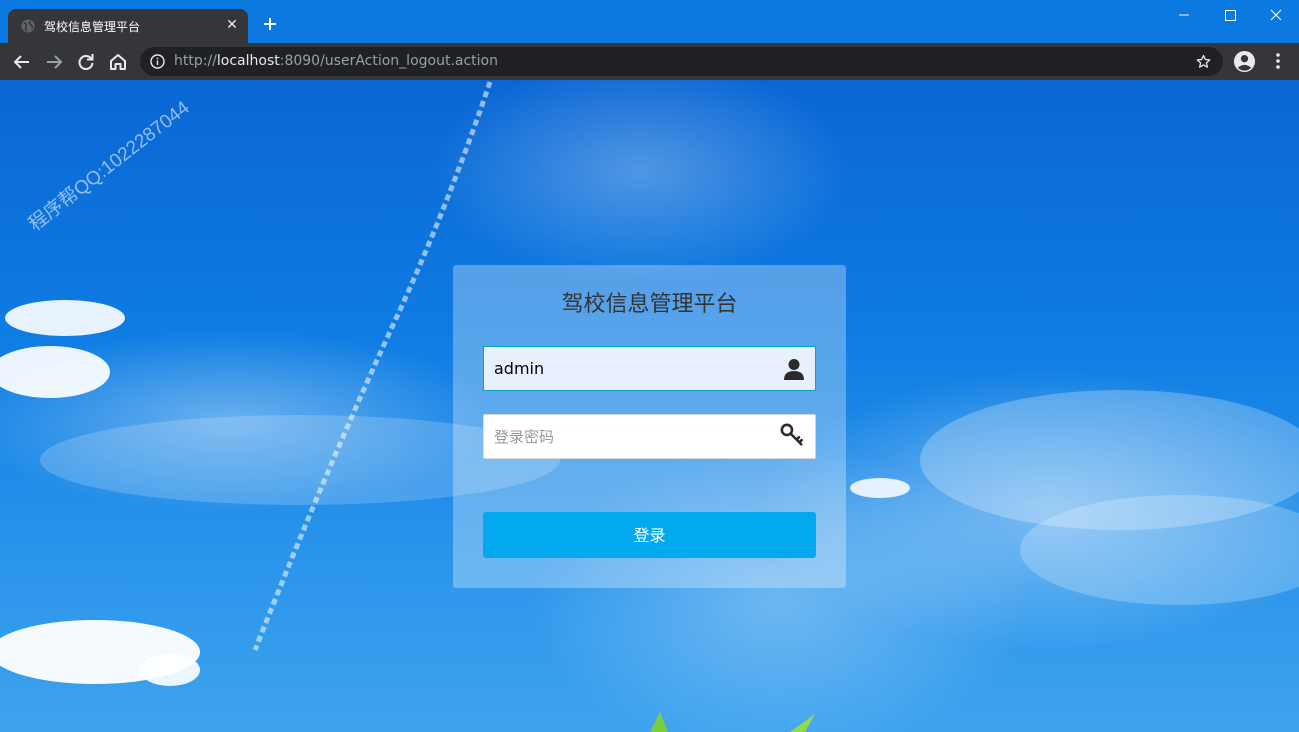 The image size is (1299, 732). I want to click on browser-tab: 驾校信息管理平台 ✕, so click(128, 26).